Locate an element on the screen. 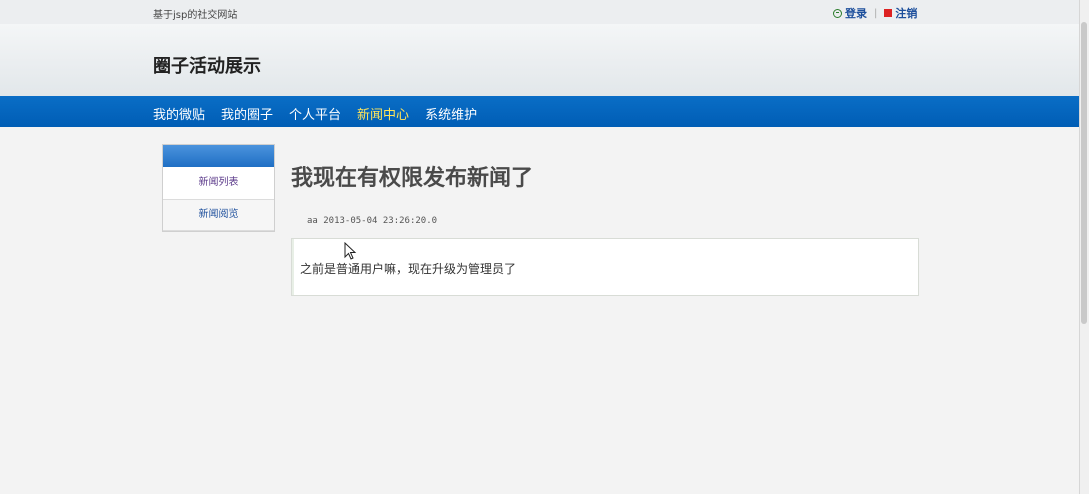 This screenshot has height=494, width=1089. logout-icon is located at coordinates (888, 13).